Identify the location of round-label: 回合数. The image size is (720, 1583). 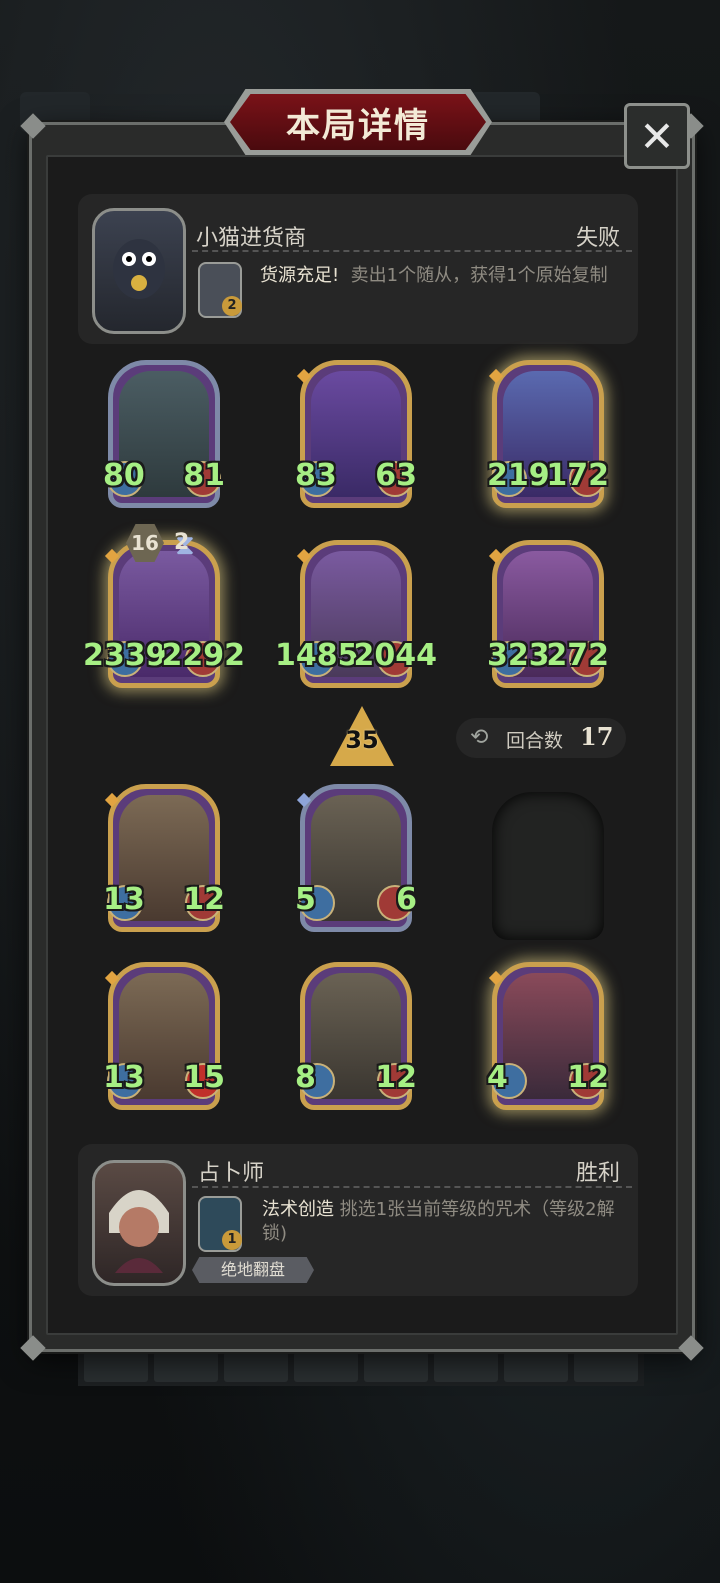
(535, 741).